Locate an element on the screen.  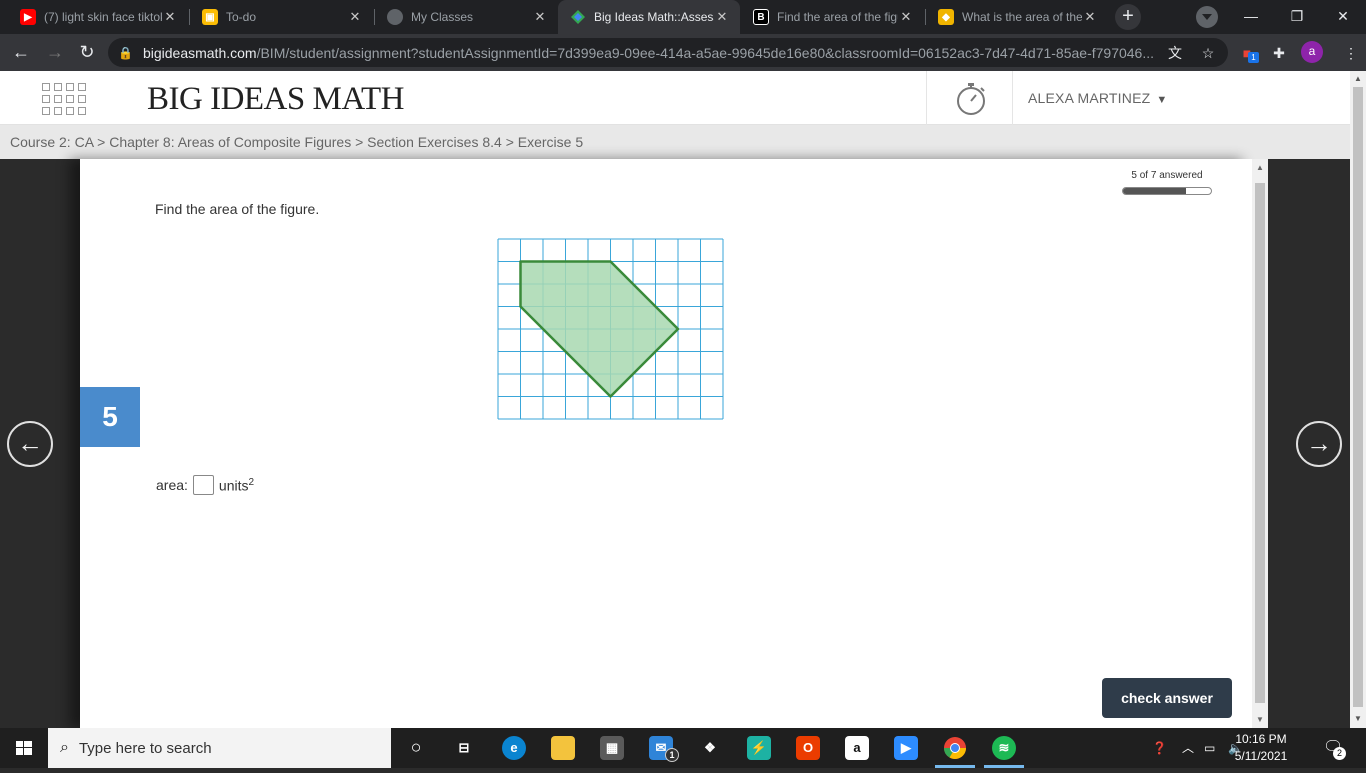
forward-arrow-icon: → is located at coordinates (55, 53).